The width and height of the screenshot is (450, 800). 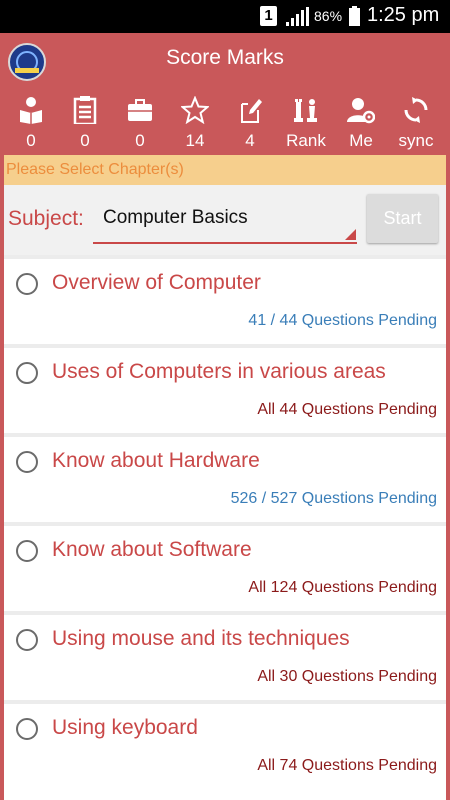 I want to click on stat-value: 14, so click(x=195, y=140).